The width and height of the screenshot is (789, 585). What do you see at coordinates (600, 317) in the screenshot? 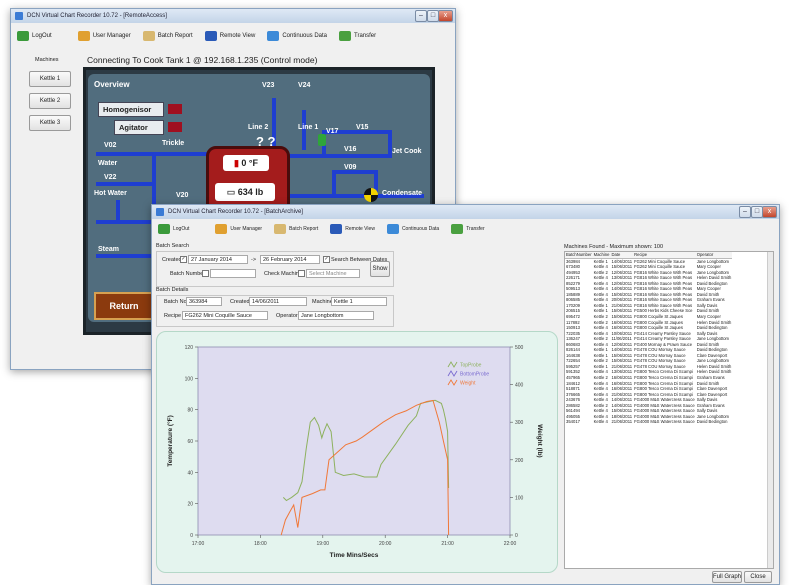
I see `table-cell: Kettle 2` at bounding box center [600, 317].